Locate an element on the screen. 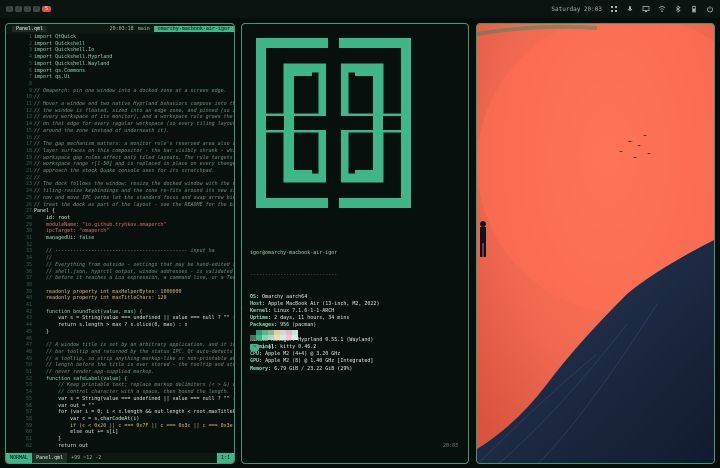 Image resolution: width=720 pixels, height=468 pixels. omarchy-logo is located at coordinates (333, 123).